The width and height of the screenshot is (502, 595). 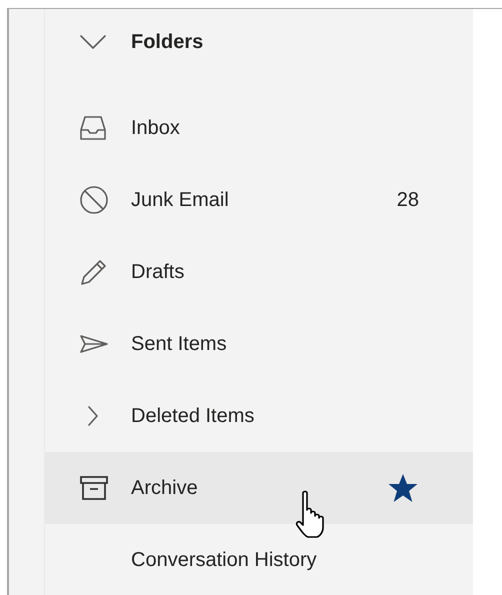 I want to click on expand-chevron-icon, so click(x=93, y=416).